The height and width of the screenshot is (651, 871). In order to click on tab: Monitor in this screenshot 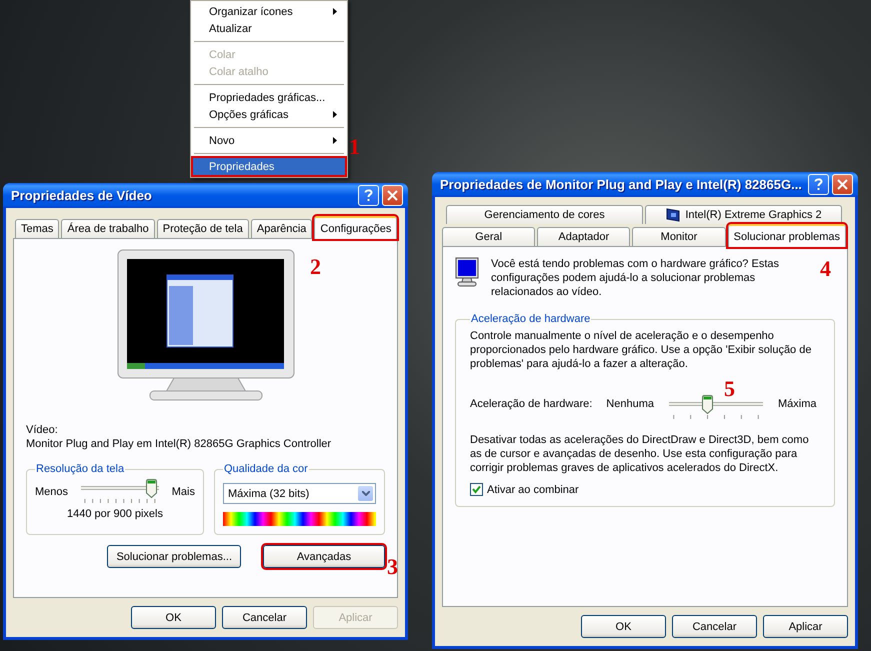, I will do `click(679, 236)`.